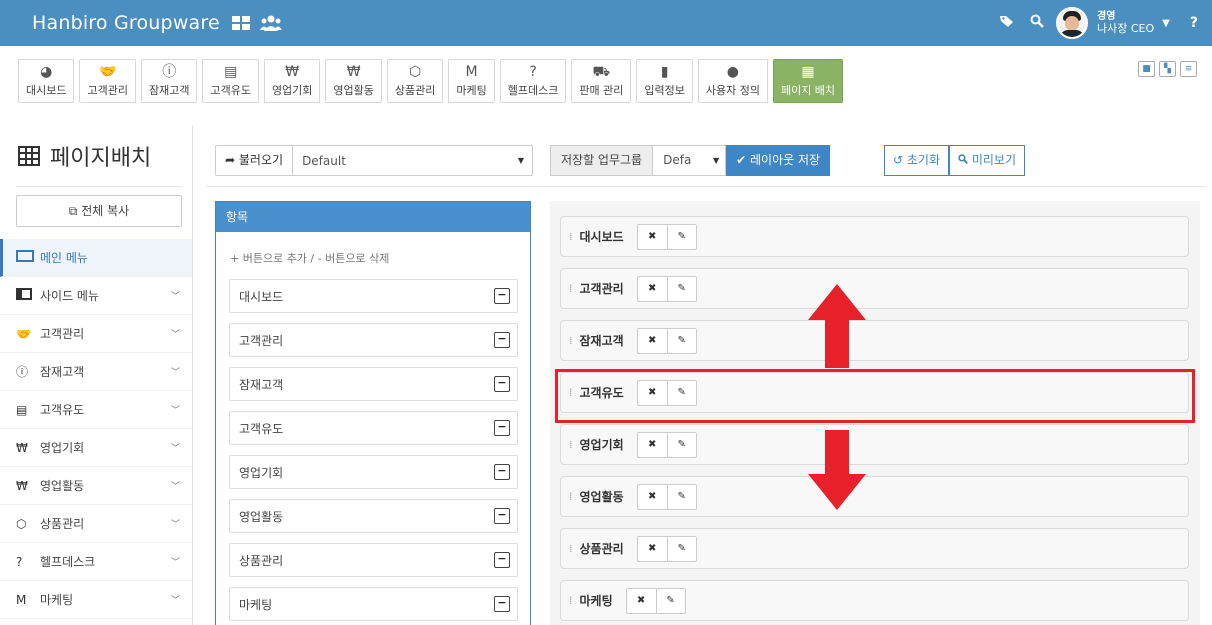 Image resolution: width=1212 pixels, height=625 pixels. I want to click on save-group-select: Defa ▼, so click(690, 160).